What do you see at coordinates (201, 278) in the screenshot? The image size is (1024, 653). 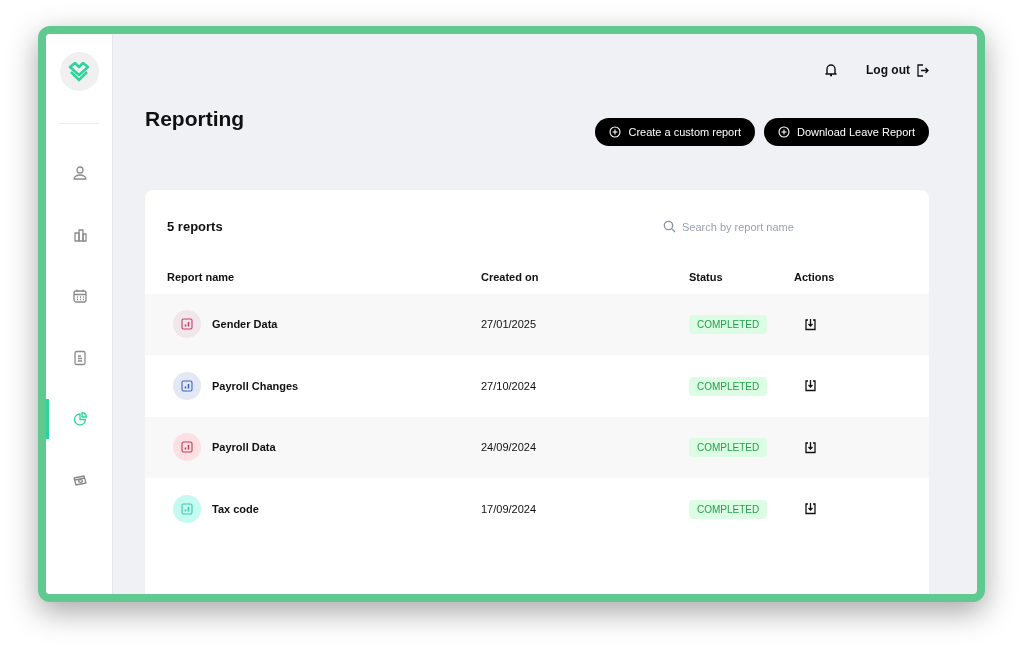 I see `column-header: Report name` at bounding box center [201, 278].